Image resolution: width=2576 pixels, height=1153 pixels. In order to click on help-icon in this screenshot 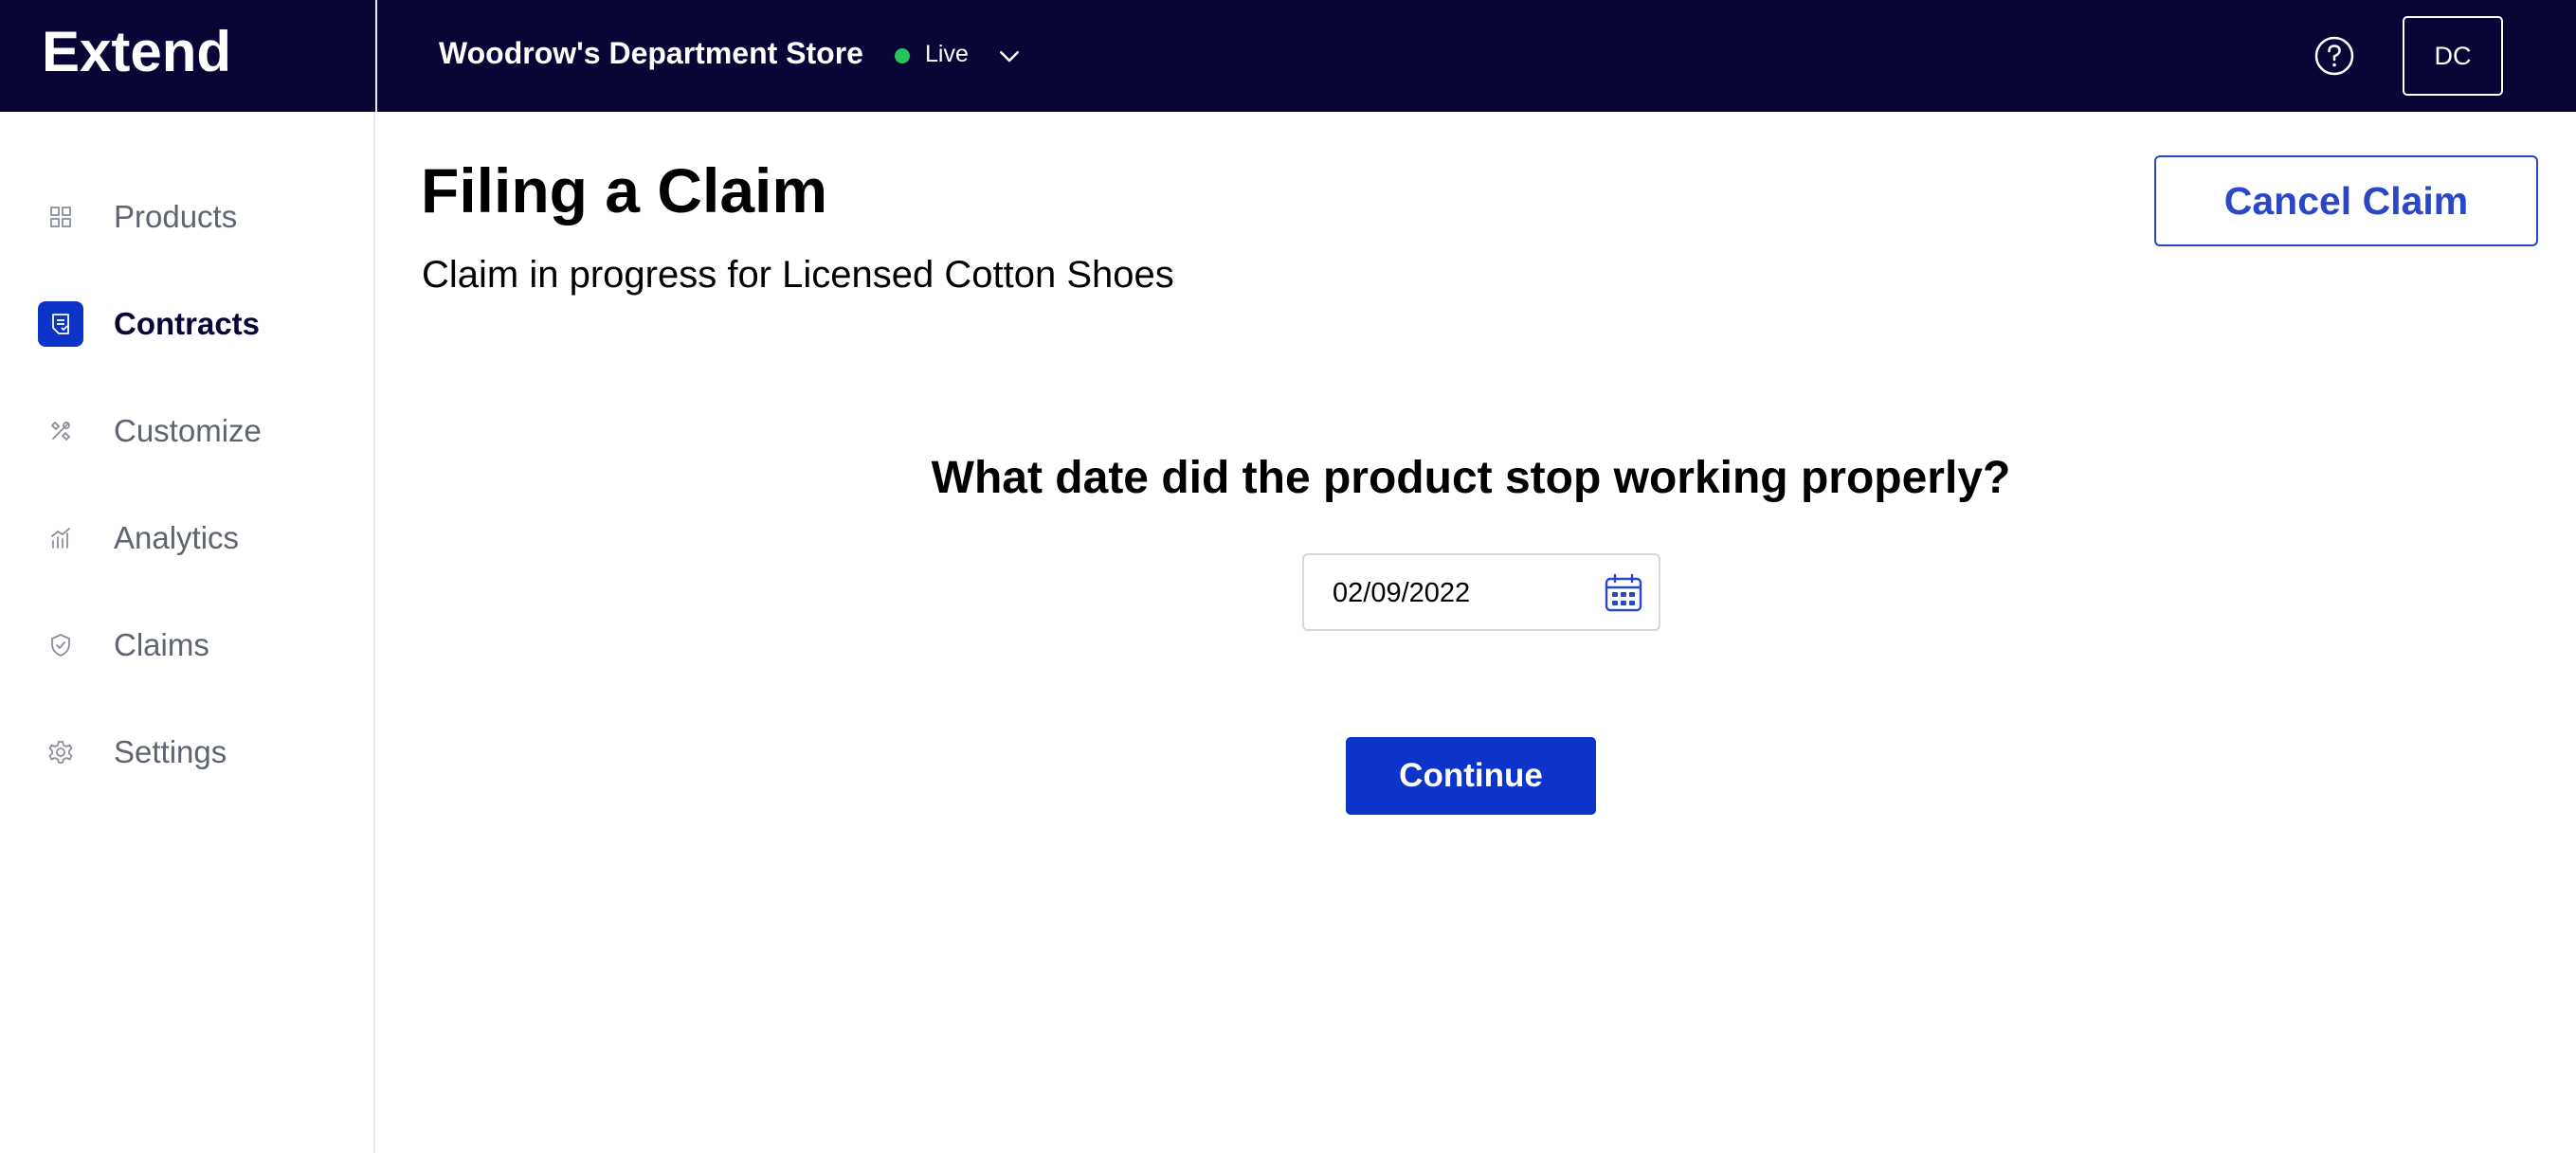, I will do `click(2334, 56)`.